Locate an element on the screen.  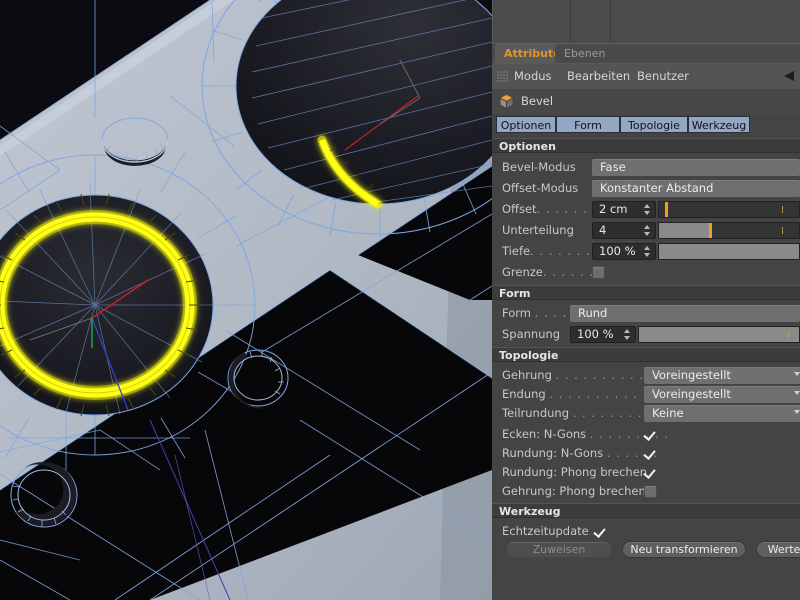
row-form: Form . . . . Rund is located at coordinates (646, 313).